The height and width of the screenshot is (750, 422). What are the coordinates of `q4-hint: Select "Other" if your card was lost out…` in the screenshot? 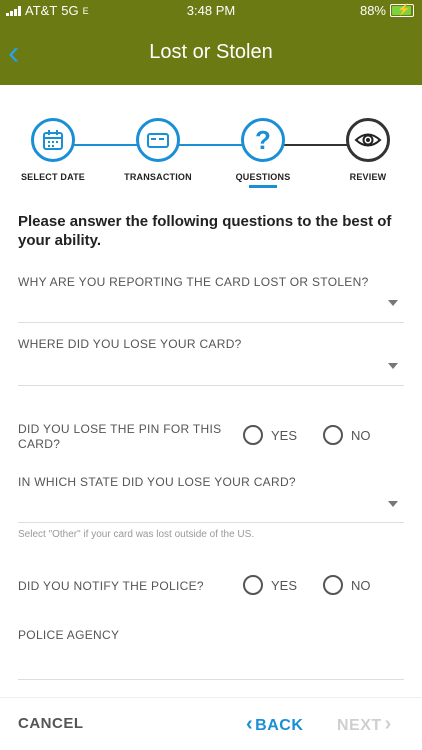 It's located at (136, 534).